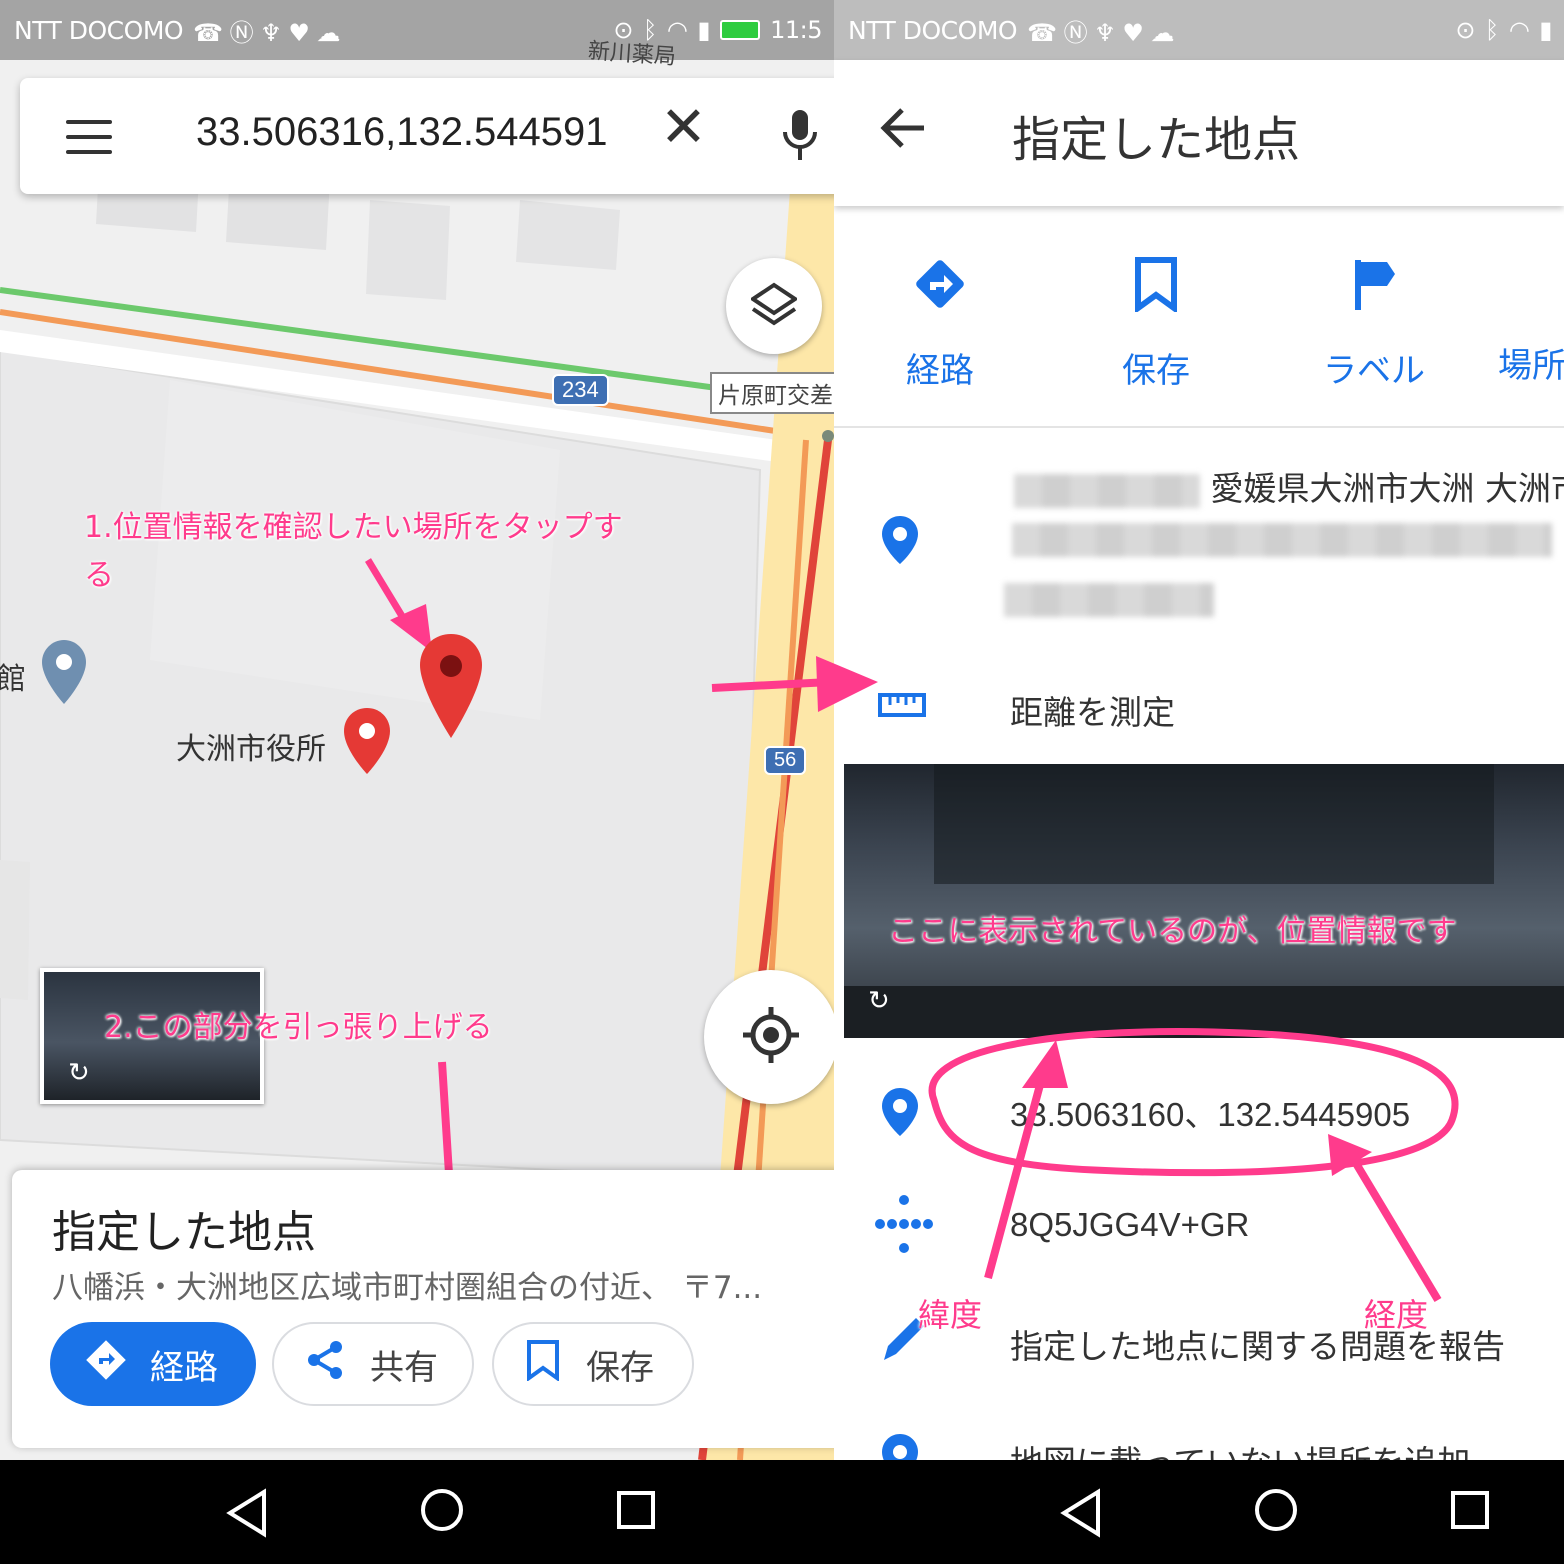 This screenshot has height=1564, width=1564. Describe the element at coordinates (940, 324) in the screenshot. I see `action-directions: 経路` at that location.